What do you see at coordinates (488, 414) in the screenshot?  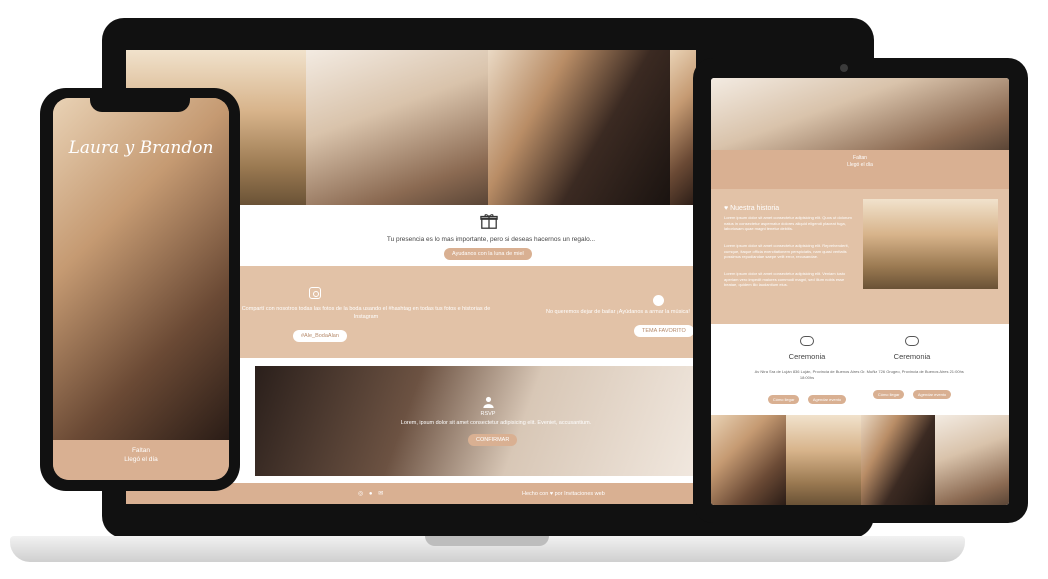 I see `rsvp-label: RSVP` at bounding box center [488, 414].